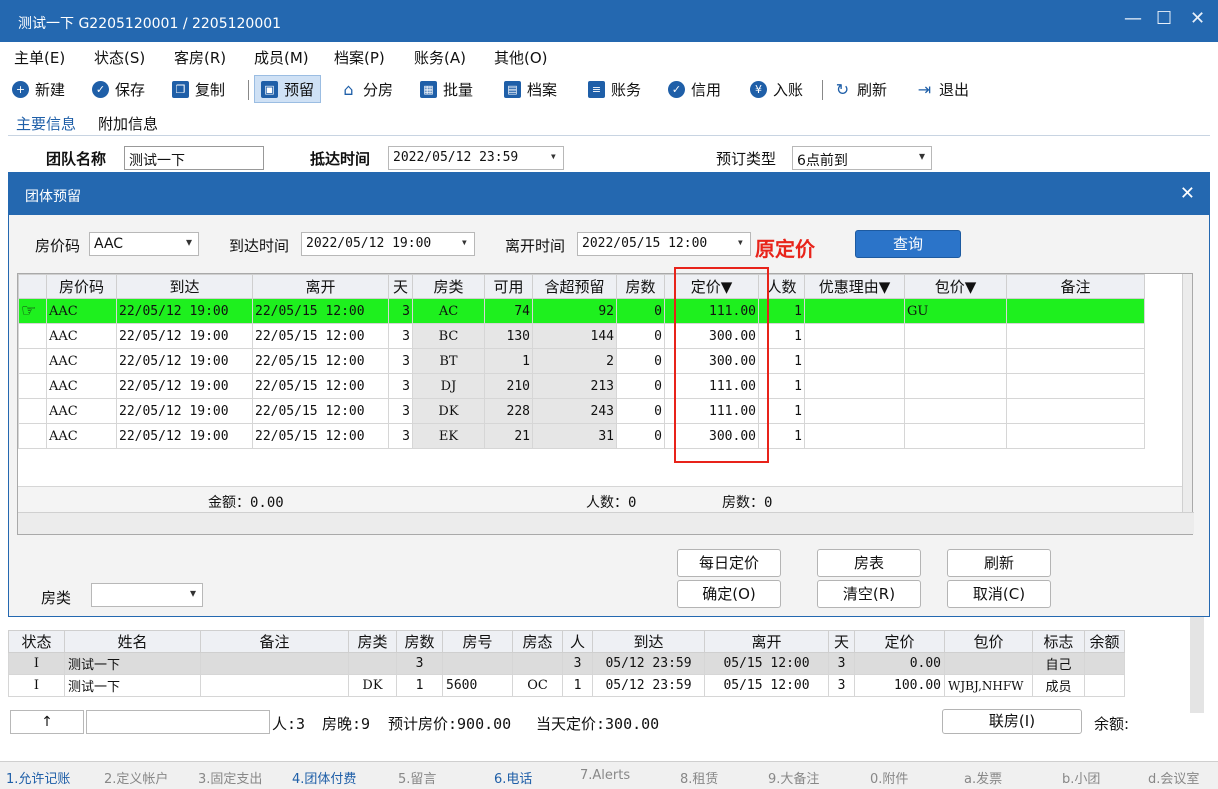  What do you see at coordinates (577, 641) in the screenshot?
I see `col-people: 人` at bounding box center [577, 641].